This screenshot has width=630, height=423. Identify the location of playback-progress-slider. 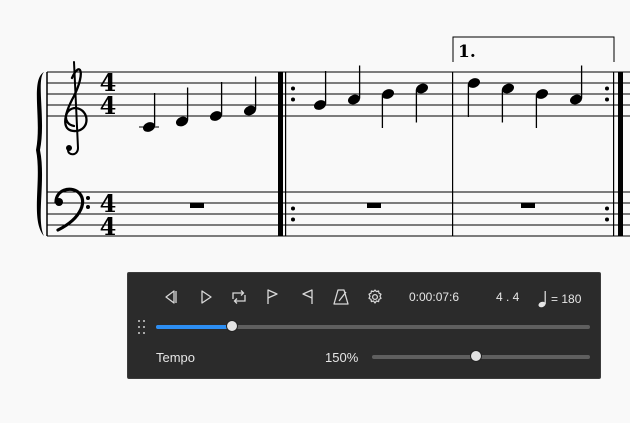
(373, 326).